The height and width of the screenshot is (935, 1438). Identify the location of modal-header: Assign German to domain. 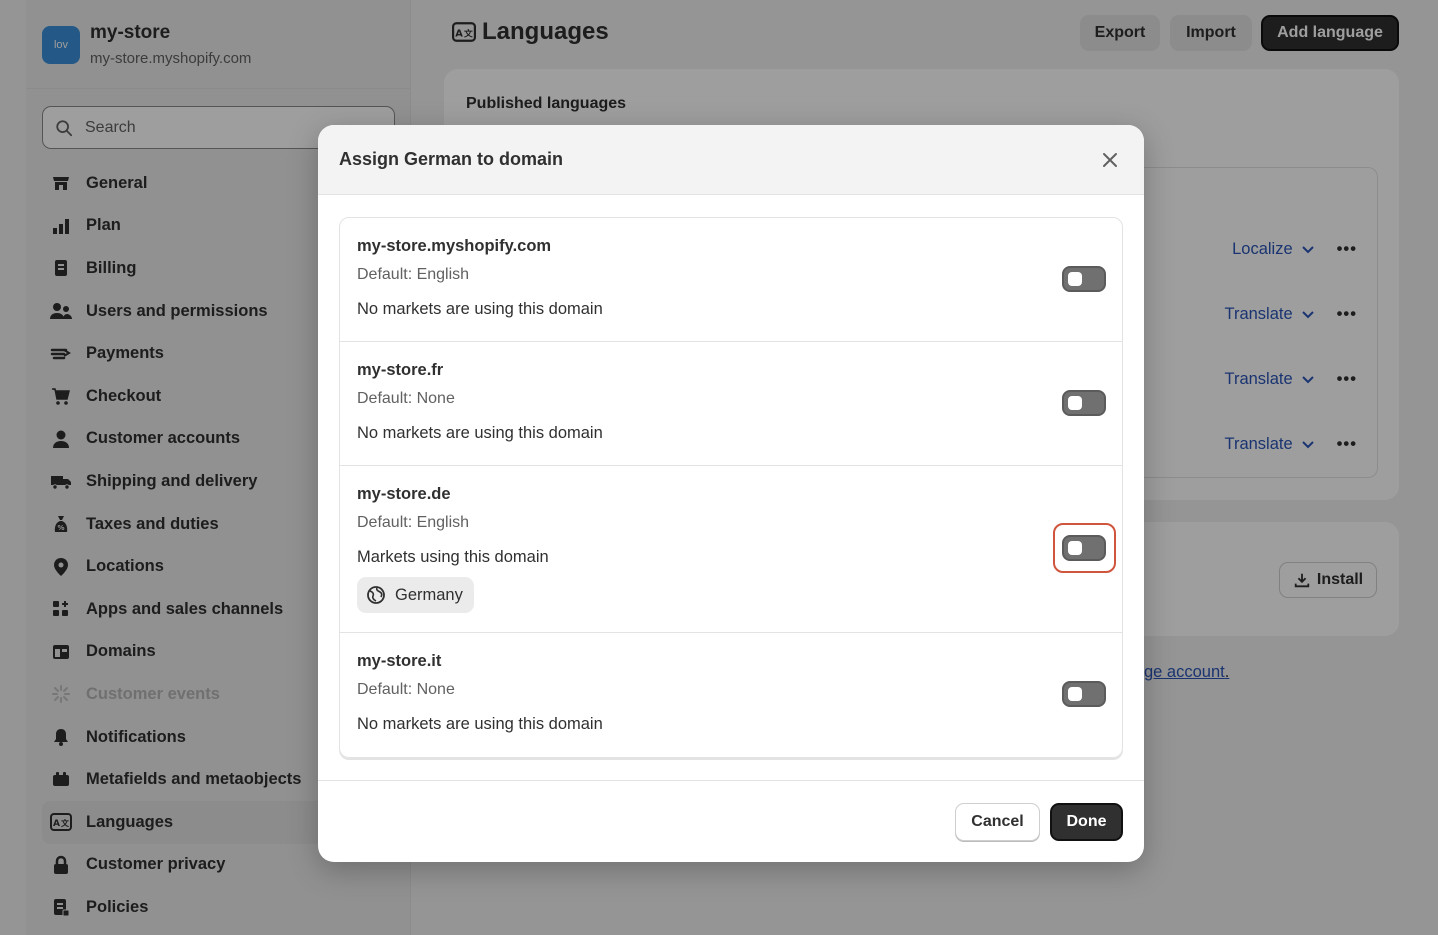
(731, 160).